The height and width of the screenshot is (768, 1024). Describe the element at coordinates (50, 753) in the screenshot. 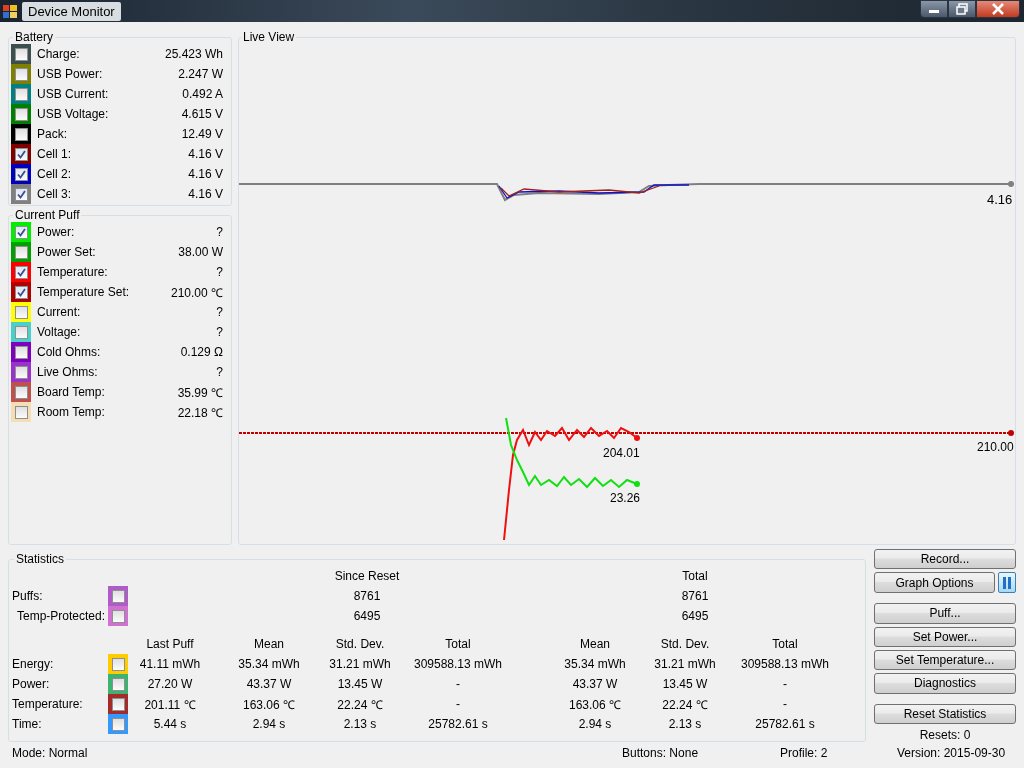

I see `mode-status: Mode: Normal` at that location.